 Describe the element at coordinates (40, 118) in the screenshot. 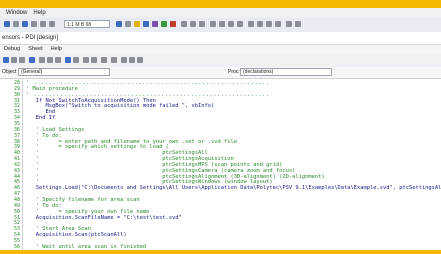

I see `code-line: End If` at that location.